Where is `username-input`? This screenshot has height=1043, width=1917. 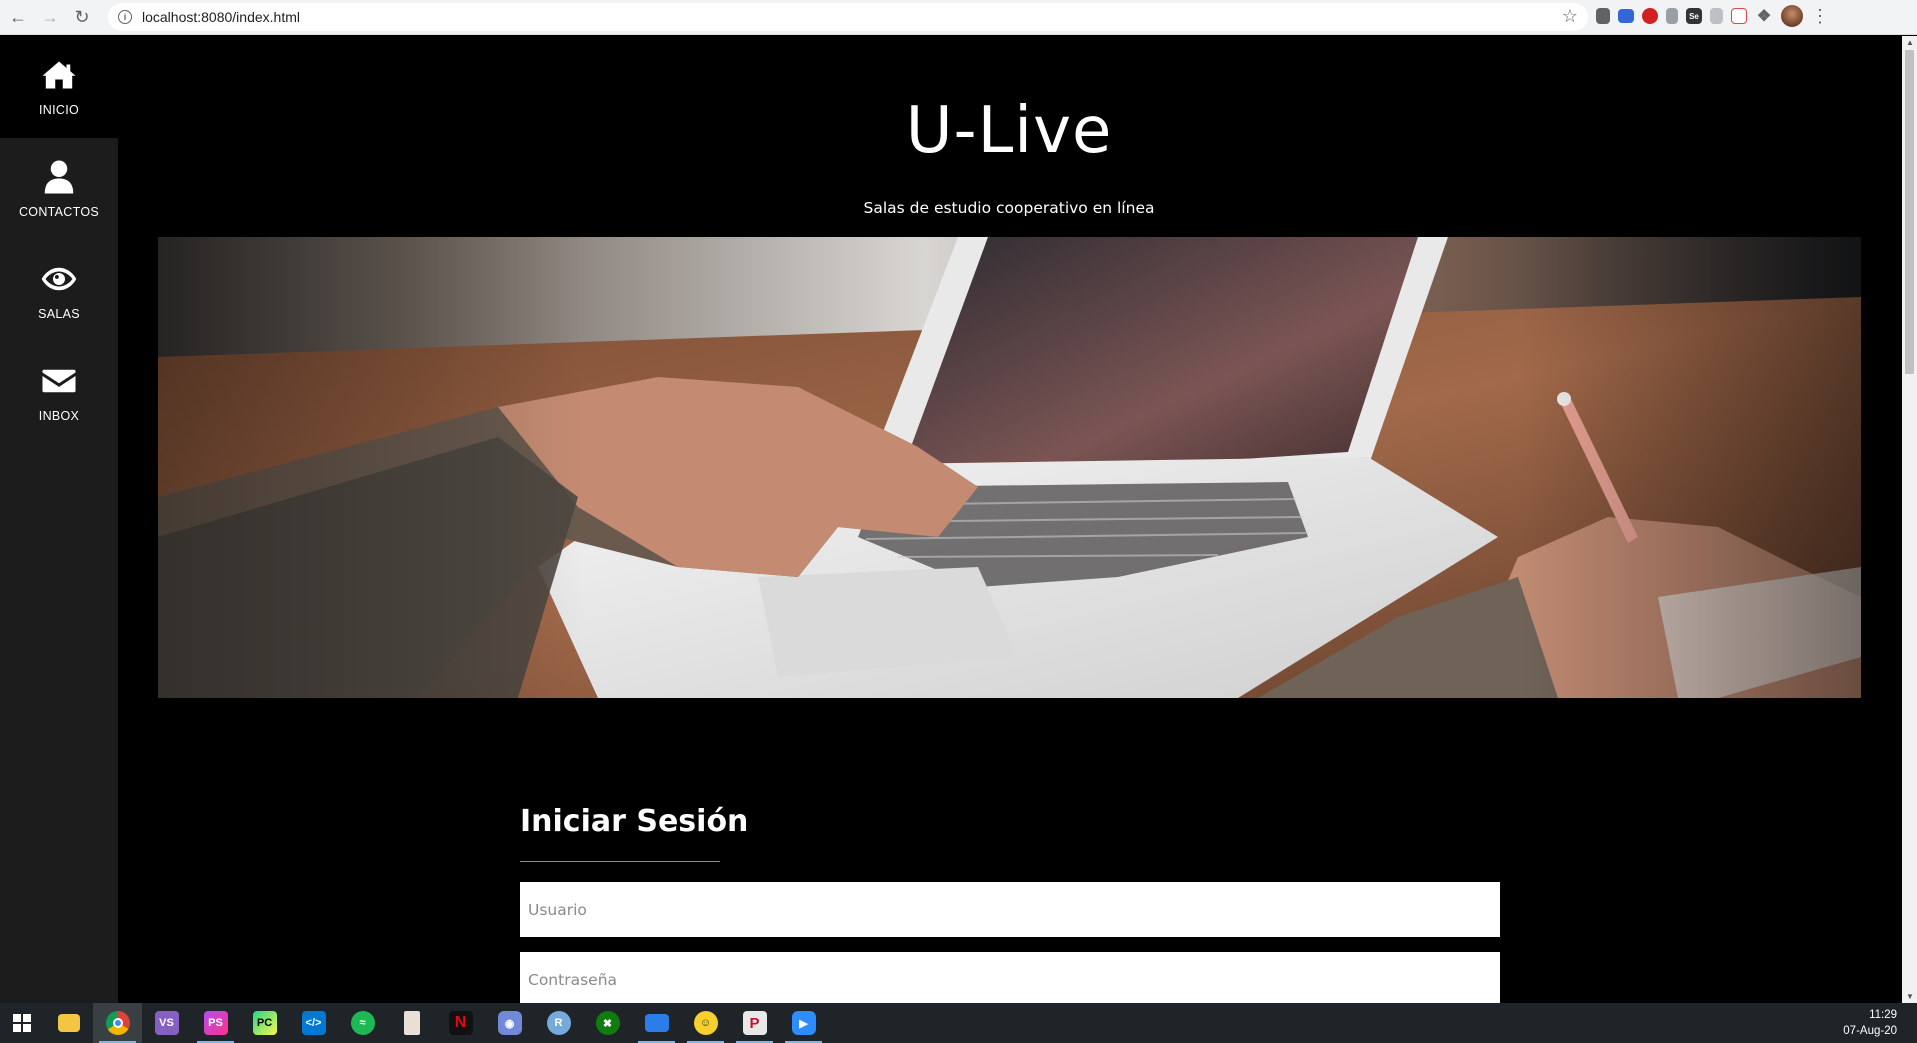 username-input is located at coordinates (1010, 909).